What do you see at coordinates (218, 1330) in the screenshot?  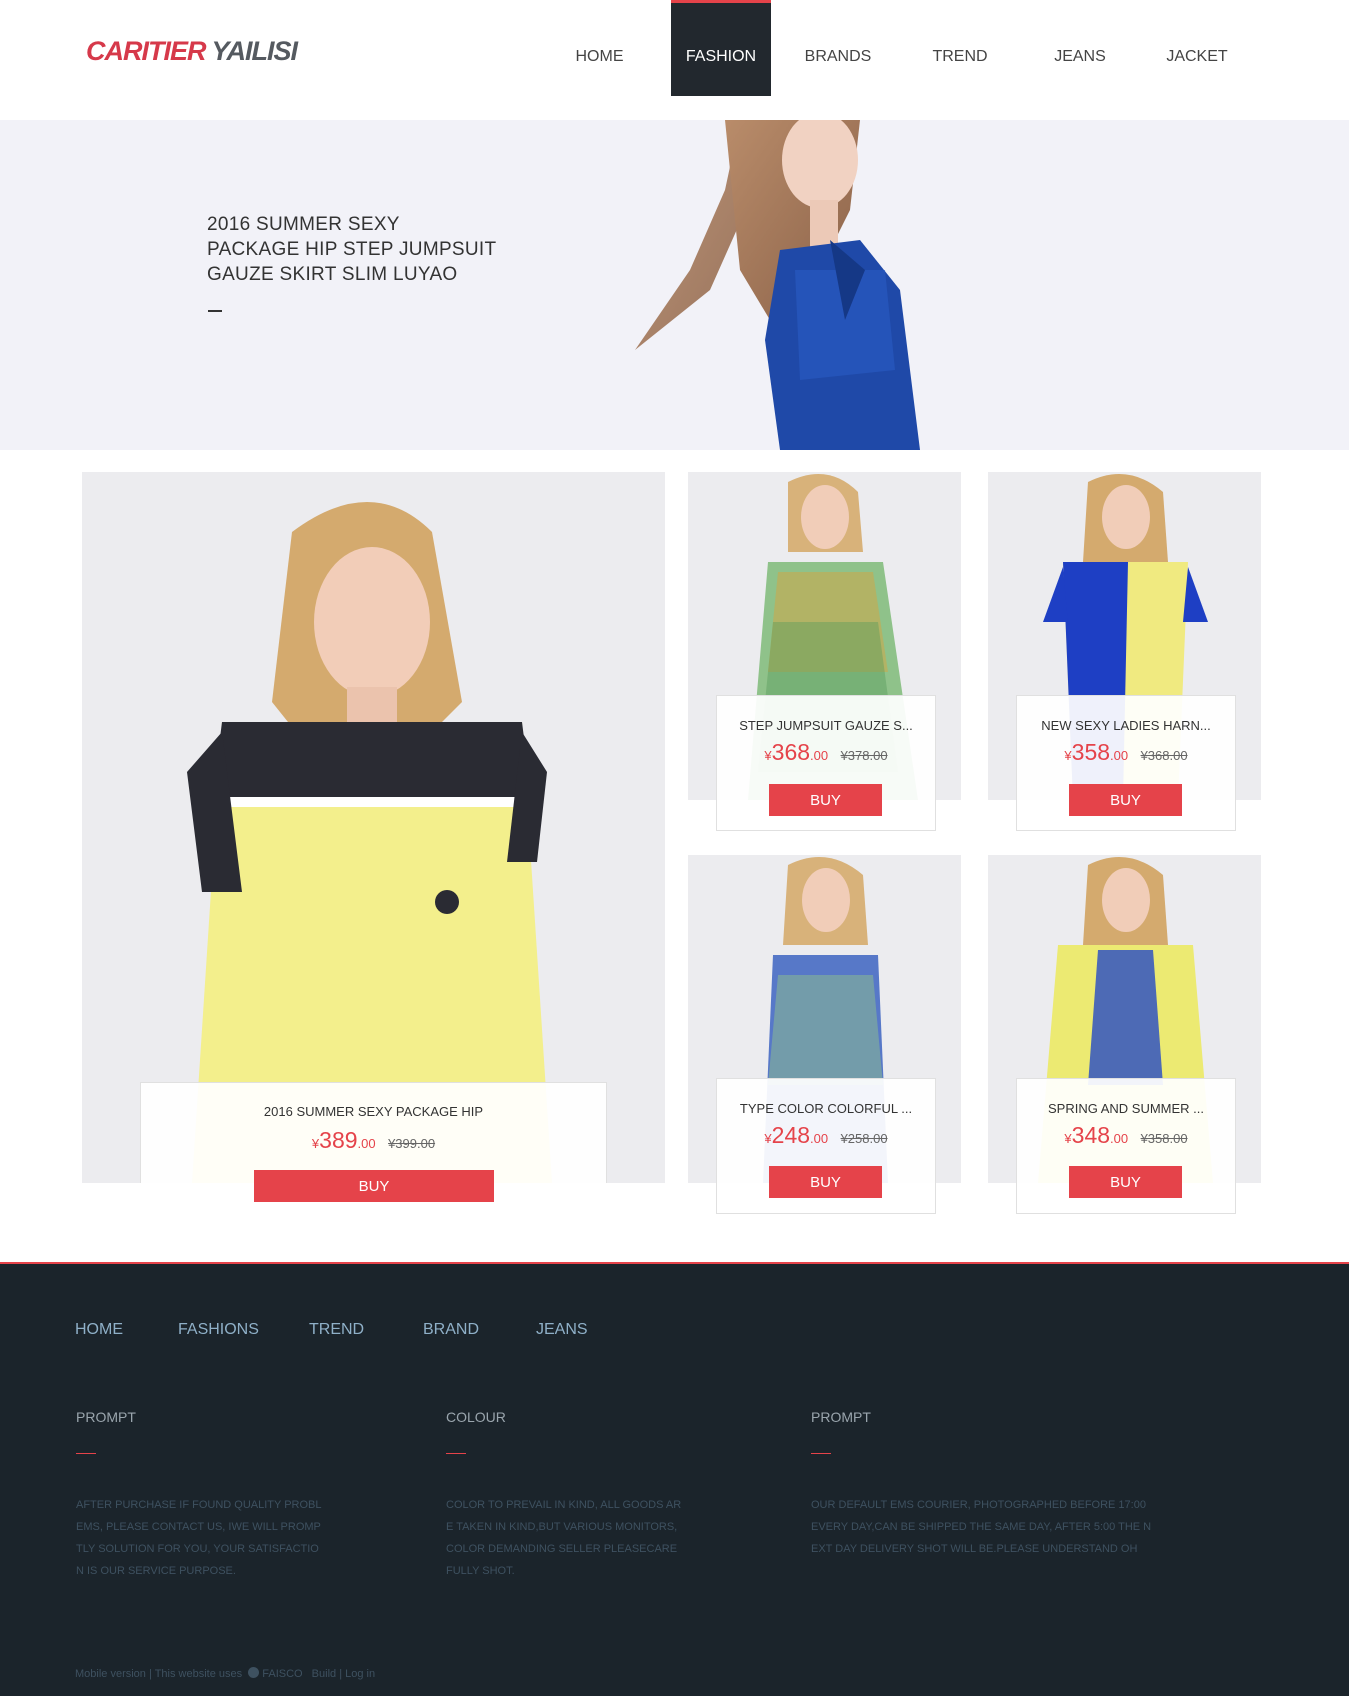 I see `footer-nav-fashions: FASHIONS` at bounding box center [218, 1330].